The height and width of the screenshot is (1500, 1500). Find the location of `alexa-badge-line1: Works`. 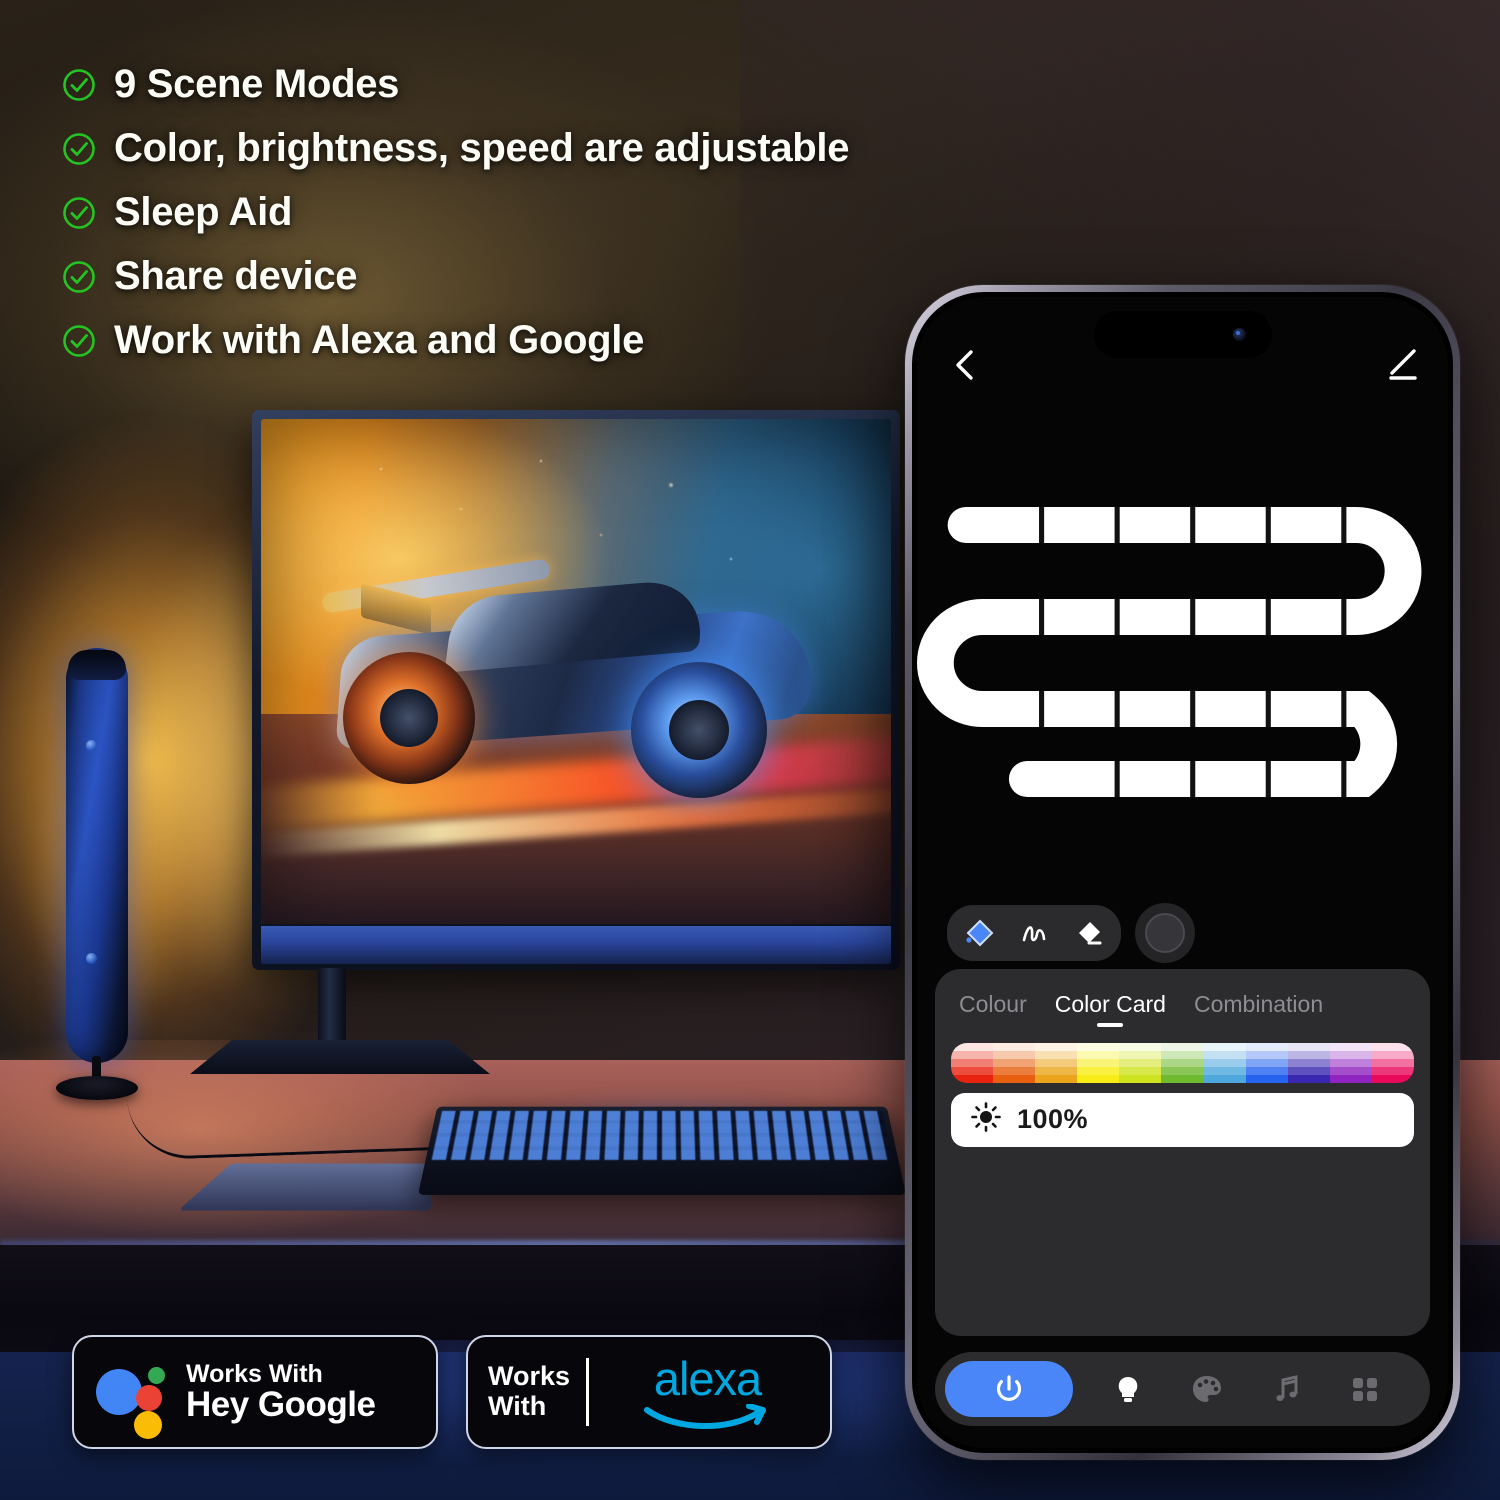

alexa-badge-line1: Works is located at coordinates (529, 1376).